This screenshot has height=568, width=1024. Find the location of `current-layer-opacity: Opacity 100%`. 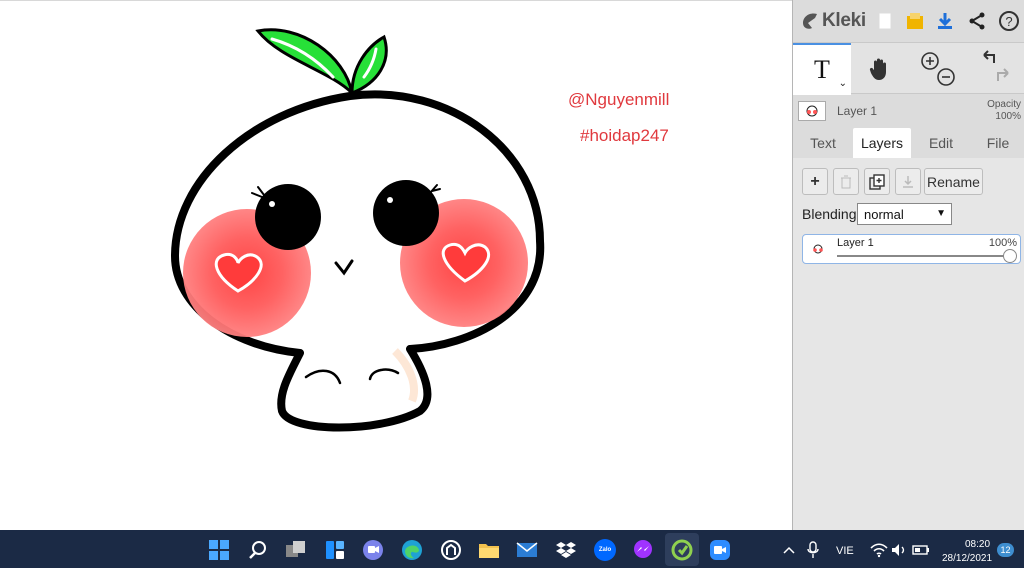

current-layer-opacity: Opacity 100% is located at coordinates (1004, 111).